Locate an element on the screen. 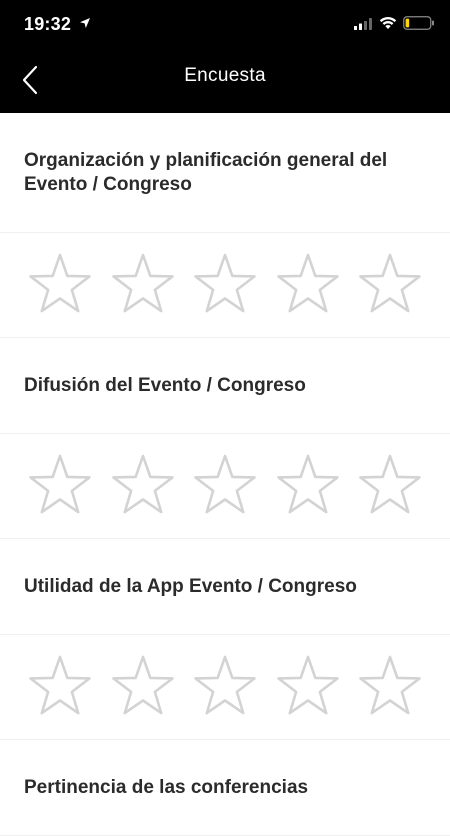 This screenshot has height=836, width=450. question-text: Difusión del Evento / Congreso is located at coordinates (165, 385).